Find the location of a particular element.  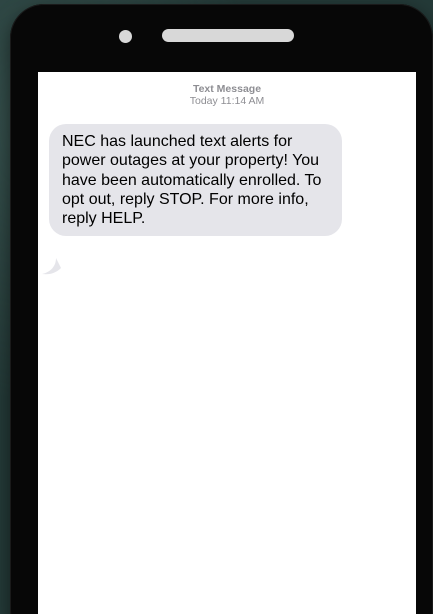

earpiece-speaker is located at coordinates (228, 35).